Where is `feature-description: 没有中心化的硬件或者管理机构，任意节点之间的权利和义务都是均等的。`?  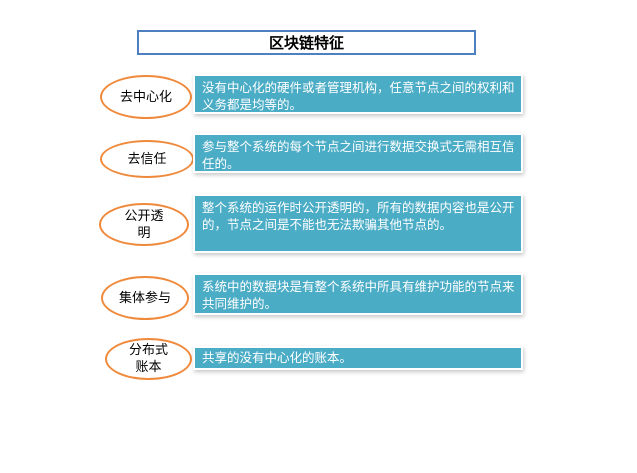
feature-description: 没有中心化的硬件或者管理机构，任意节点之间的权利和义务都是均等的。 is located at coordinates (358, 94).